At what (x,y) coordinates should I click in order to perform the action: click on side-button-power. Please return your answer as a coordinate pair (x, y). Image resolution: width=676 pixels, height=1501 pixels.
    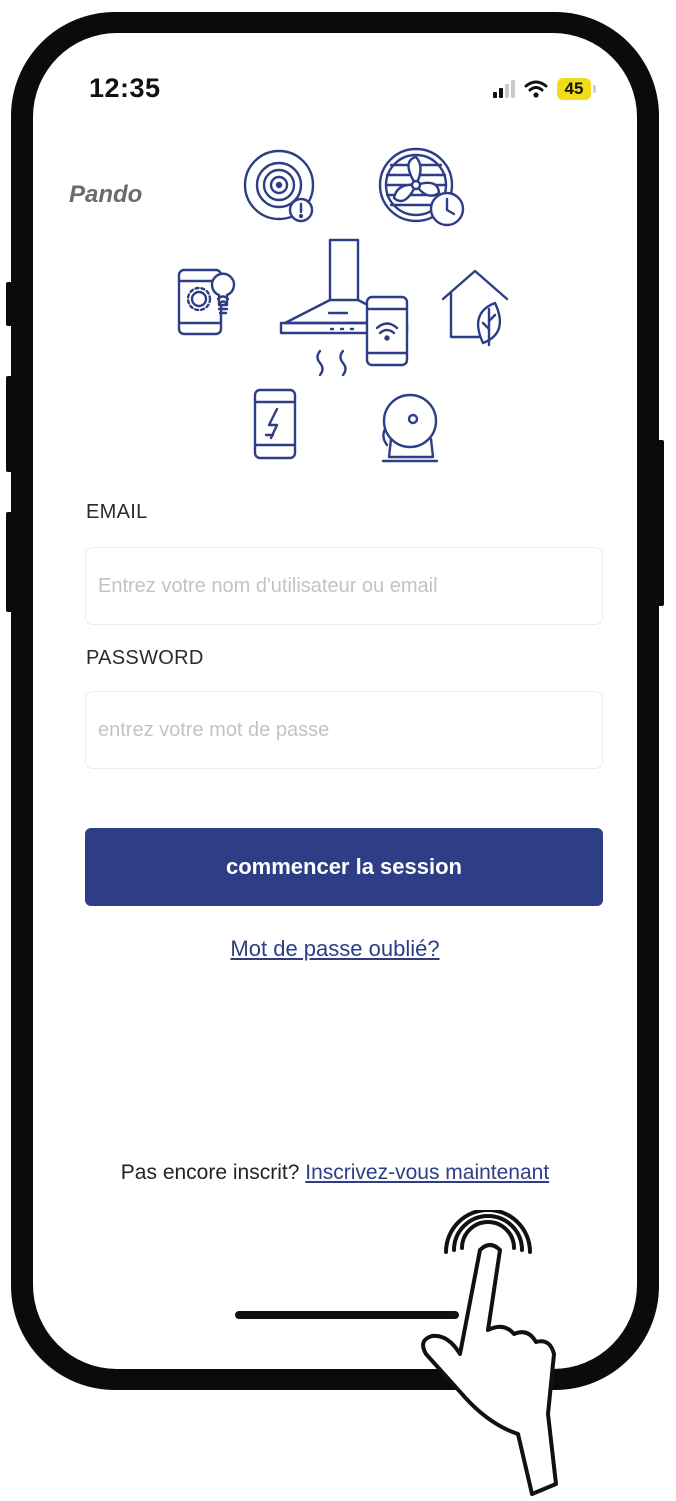
    Looking at the image, I should click on (660, 523).